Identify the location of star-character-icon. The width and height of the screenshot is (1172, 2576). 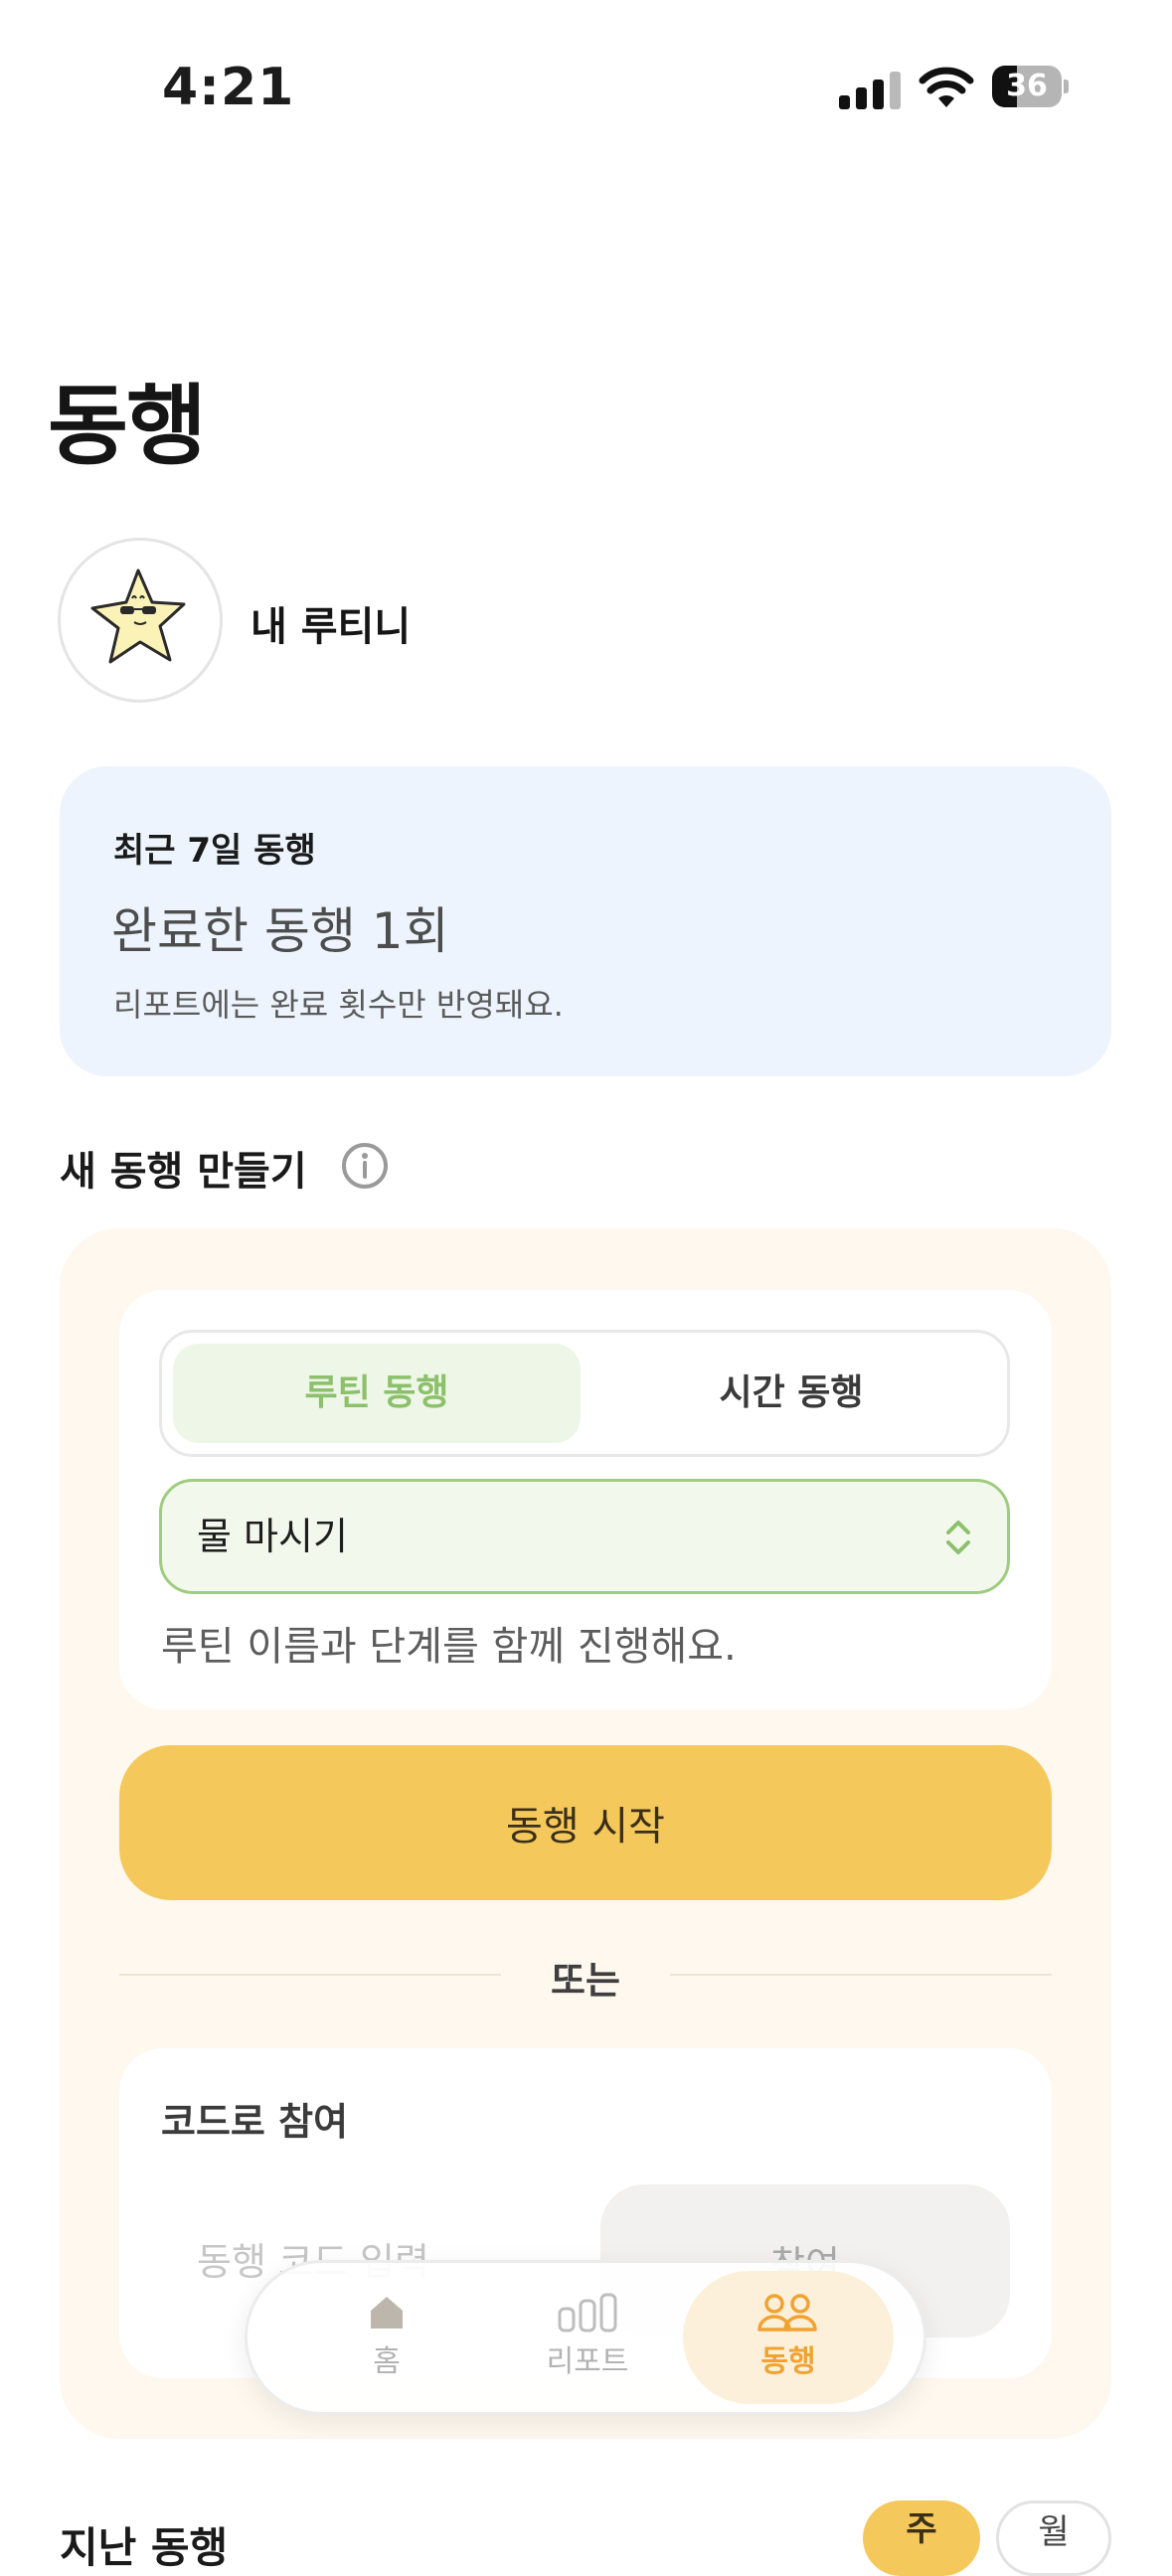
(138, 616).